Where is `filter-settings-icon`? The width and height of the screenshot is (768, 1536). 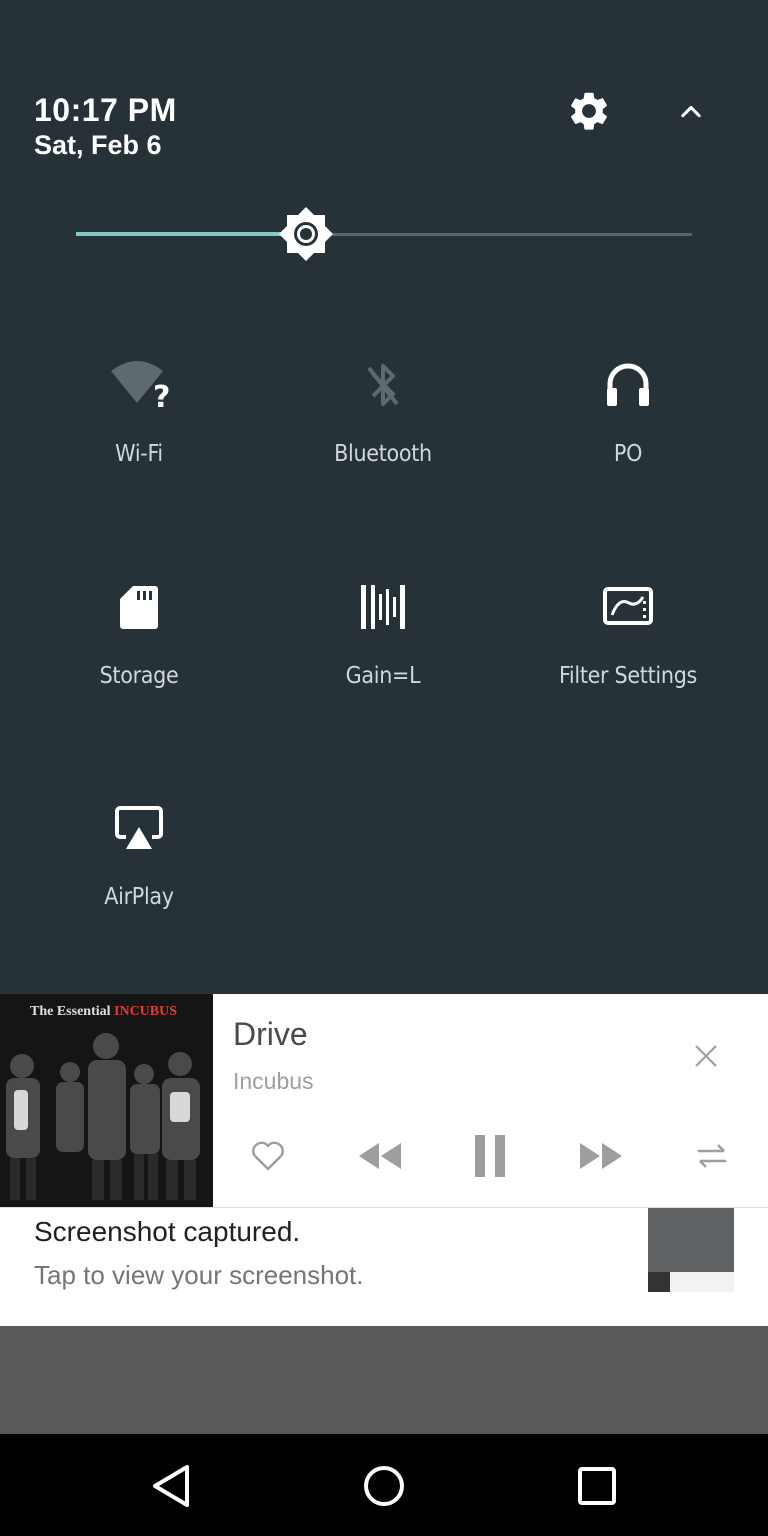
filter-settings-icon is located at coordinates (628, 606).